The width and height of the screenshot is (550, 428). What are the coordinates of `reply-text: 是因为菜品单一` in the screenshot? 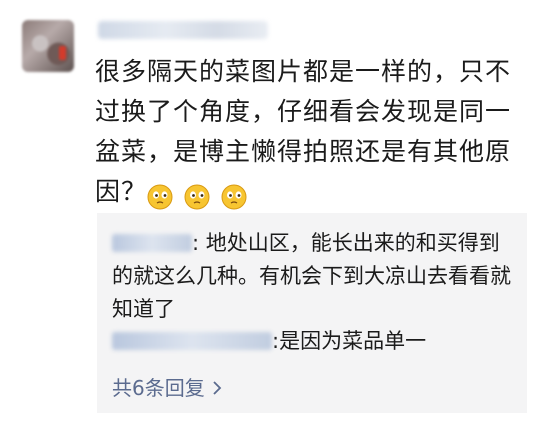 It's located at (353, 341).